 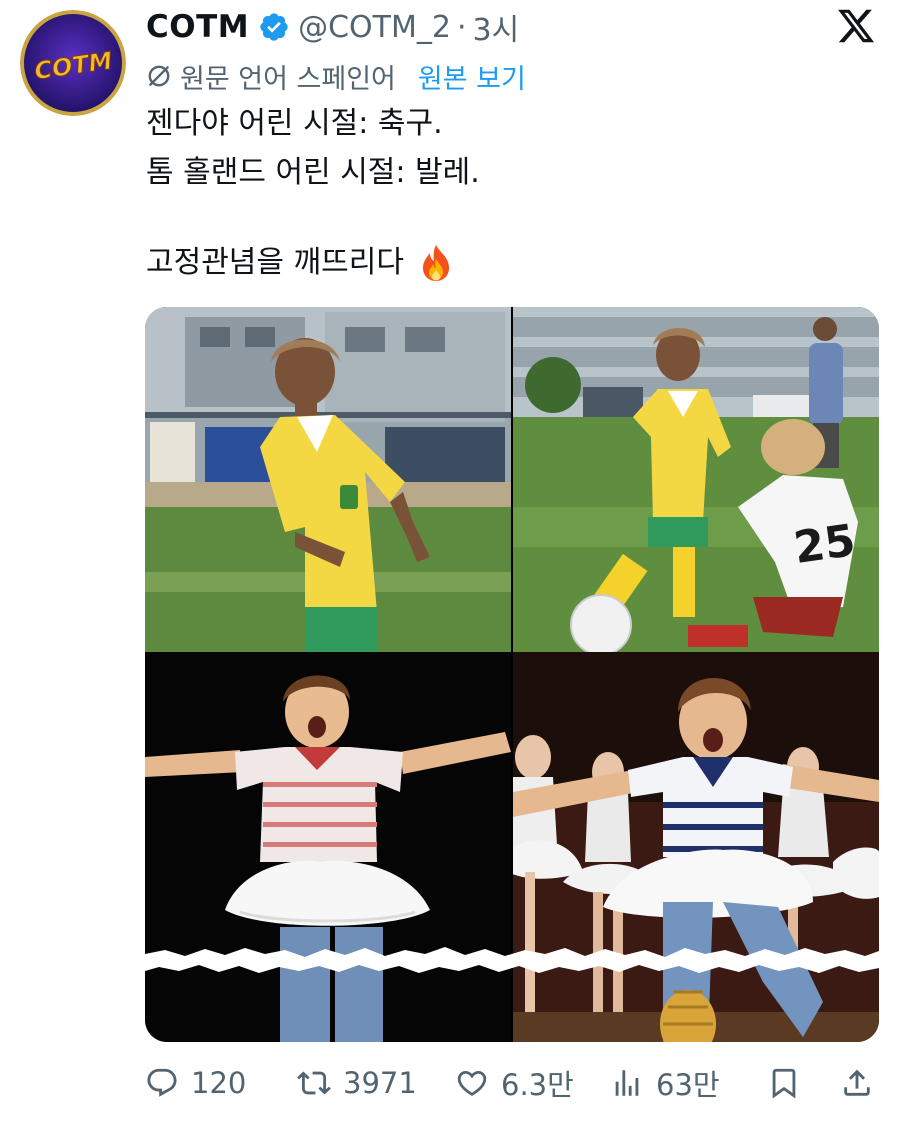 I want to click on timestamp: 3시, so click(x=496, y=27).